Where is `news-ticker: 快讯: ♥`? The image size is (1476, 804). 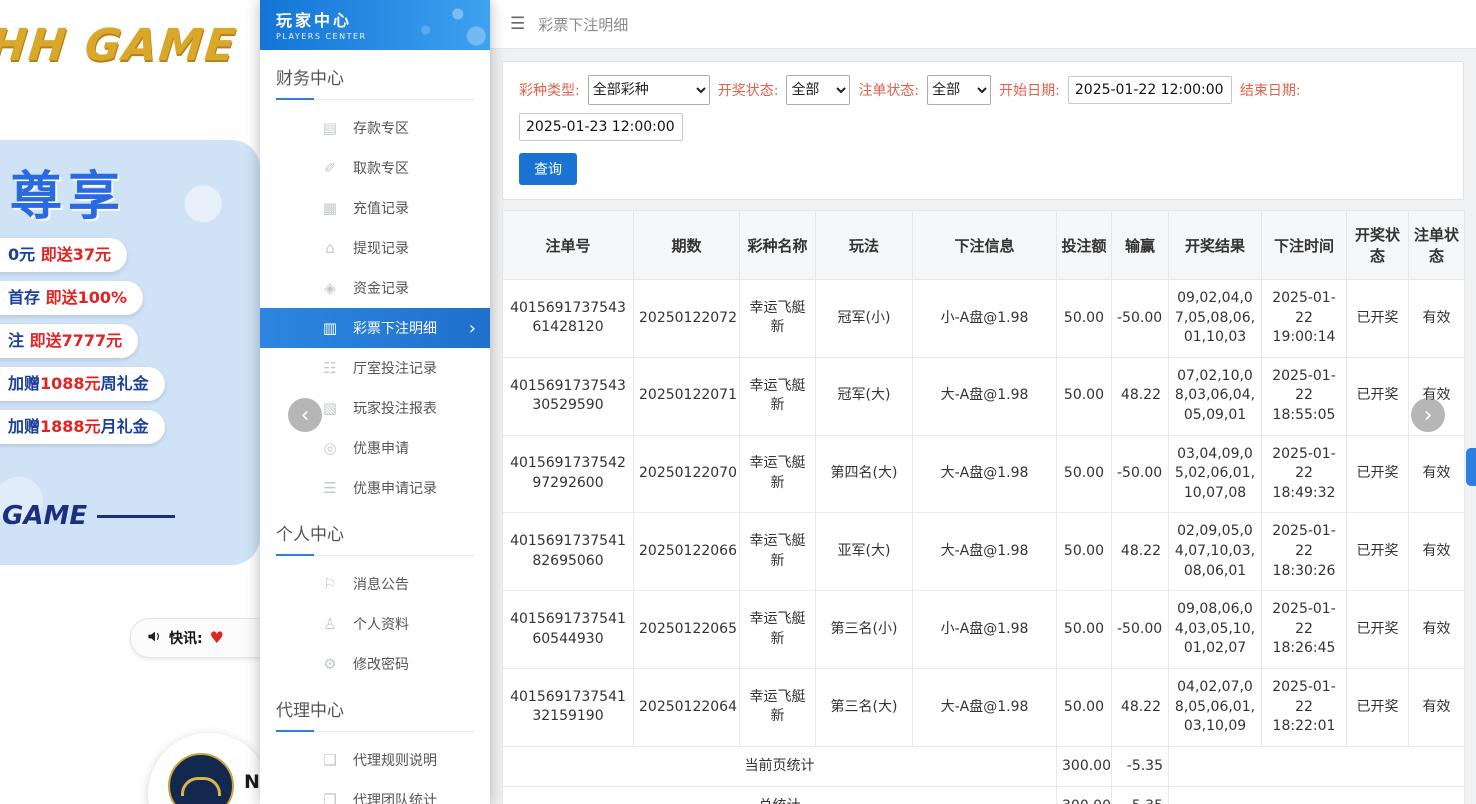
news-ticker: 快讯: ♥ is located at coordinates (195, 638).